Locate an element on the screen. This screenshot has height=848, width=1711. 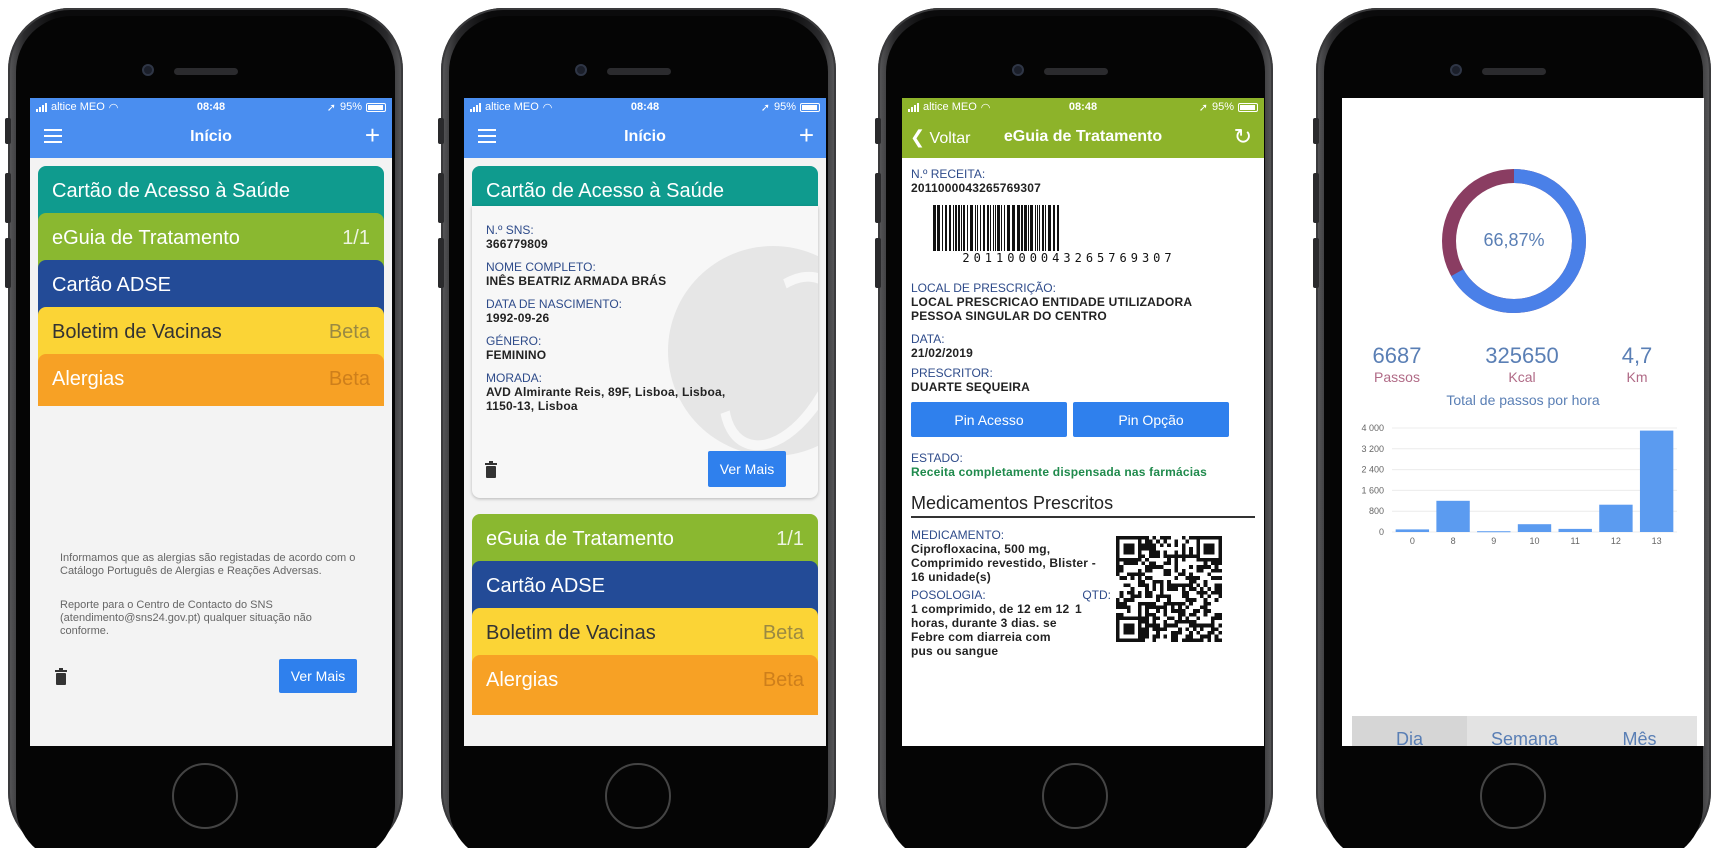
status-bar: altice MEO ◠ 08:48 ➚ 95% is located at coordinates (211, 107).